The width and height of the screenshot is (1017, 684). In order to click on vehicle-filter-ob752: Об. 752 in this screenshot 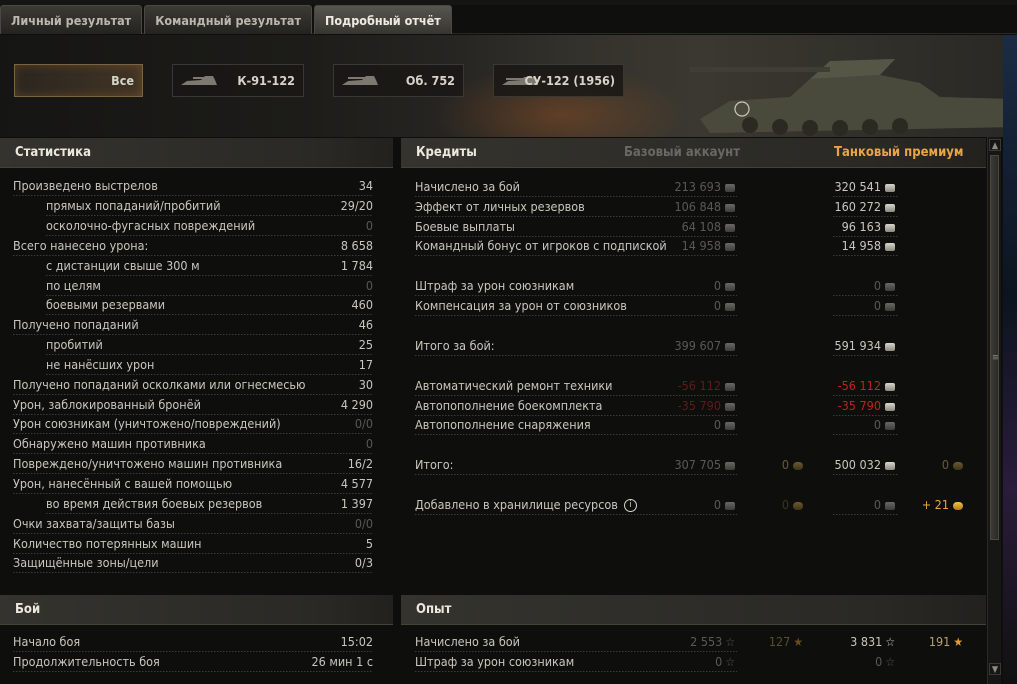, I will do `click(398, 80)`.